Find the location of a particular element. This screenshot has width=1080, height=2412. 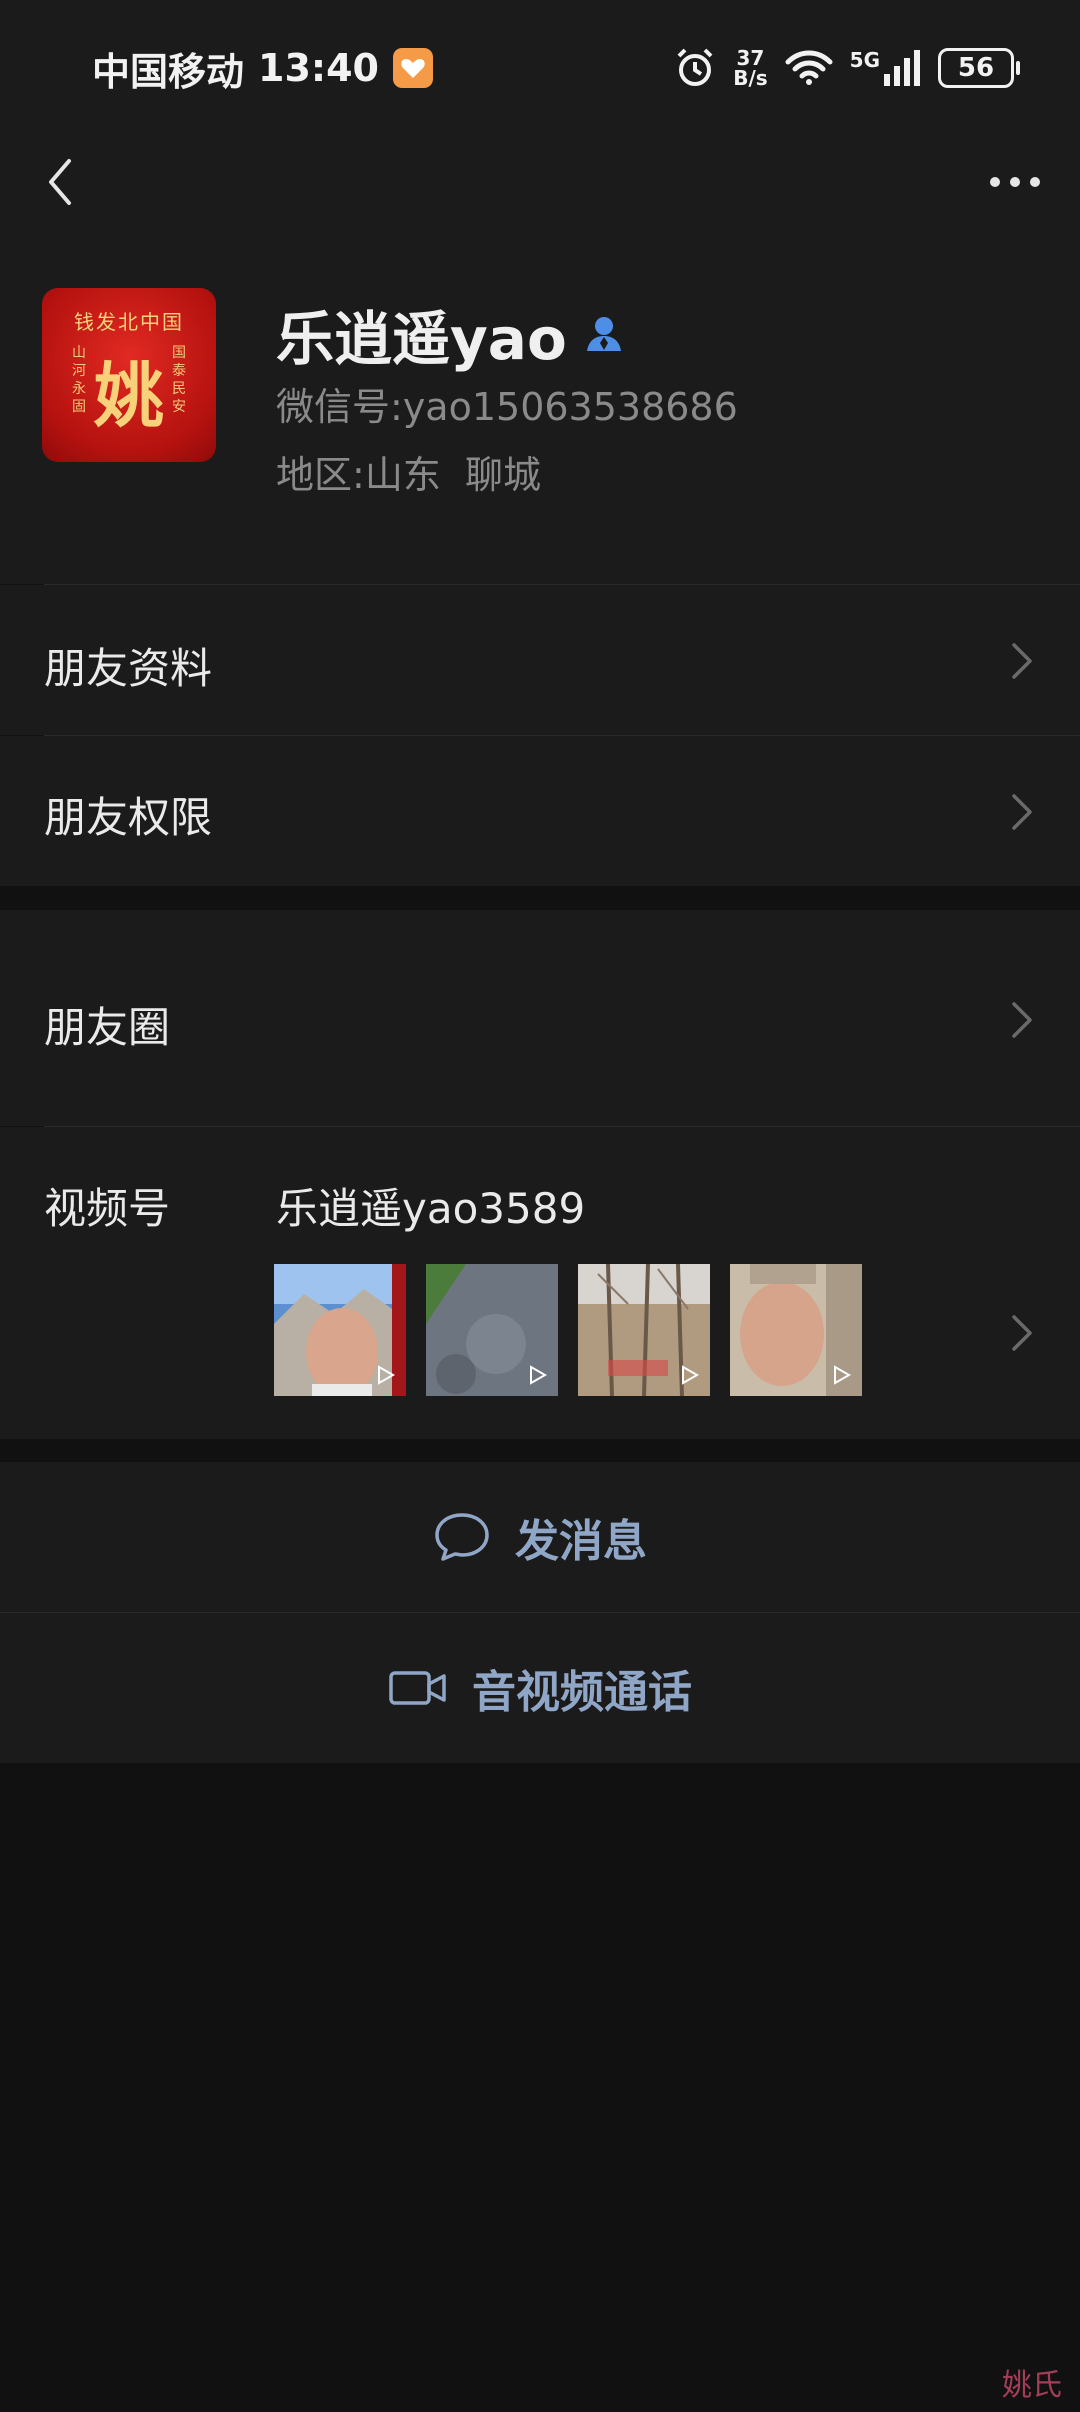

more-dots-icon is located at coordinates (1015, 182).